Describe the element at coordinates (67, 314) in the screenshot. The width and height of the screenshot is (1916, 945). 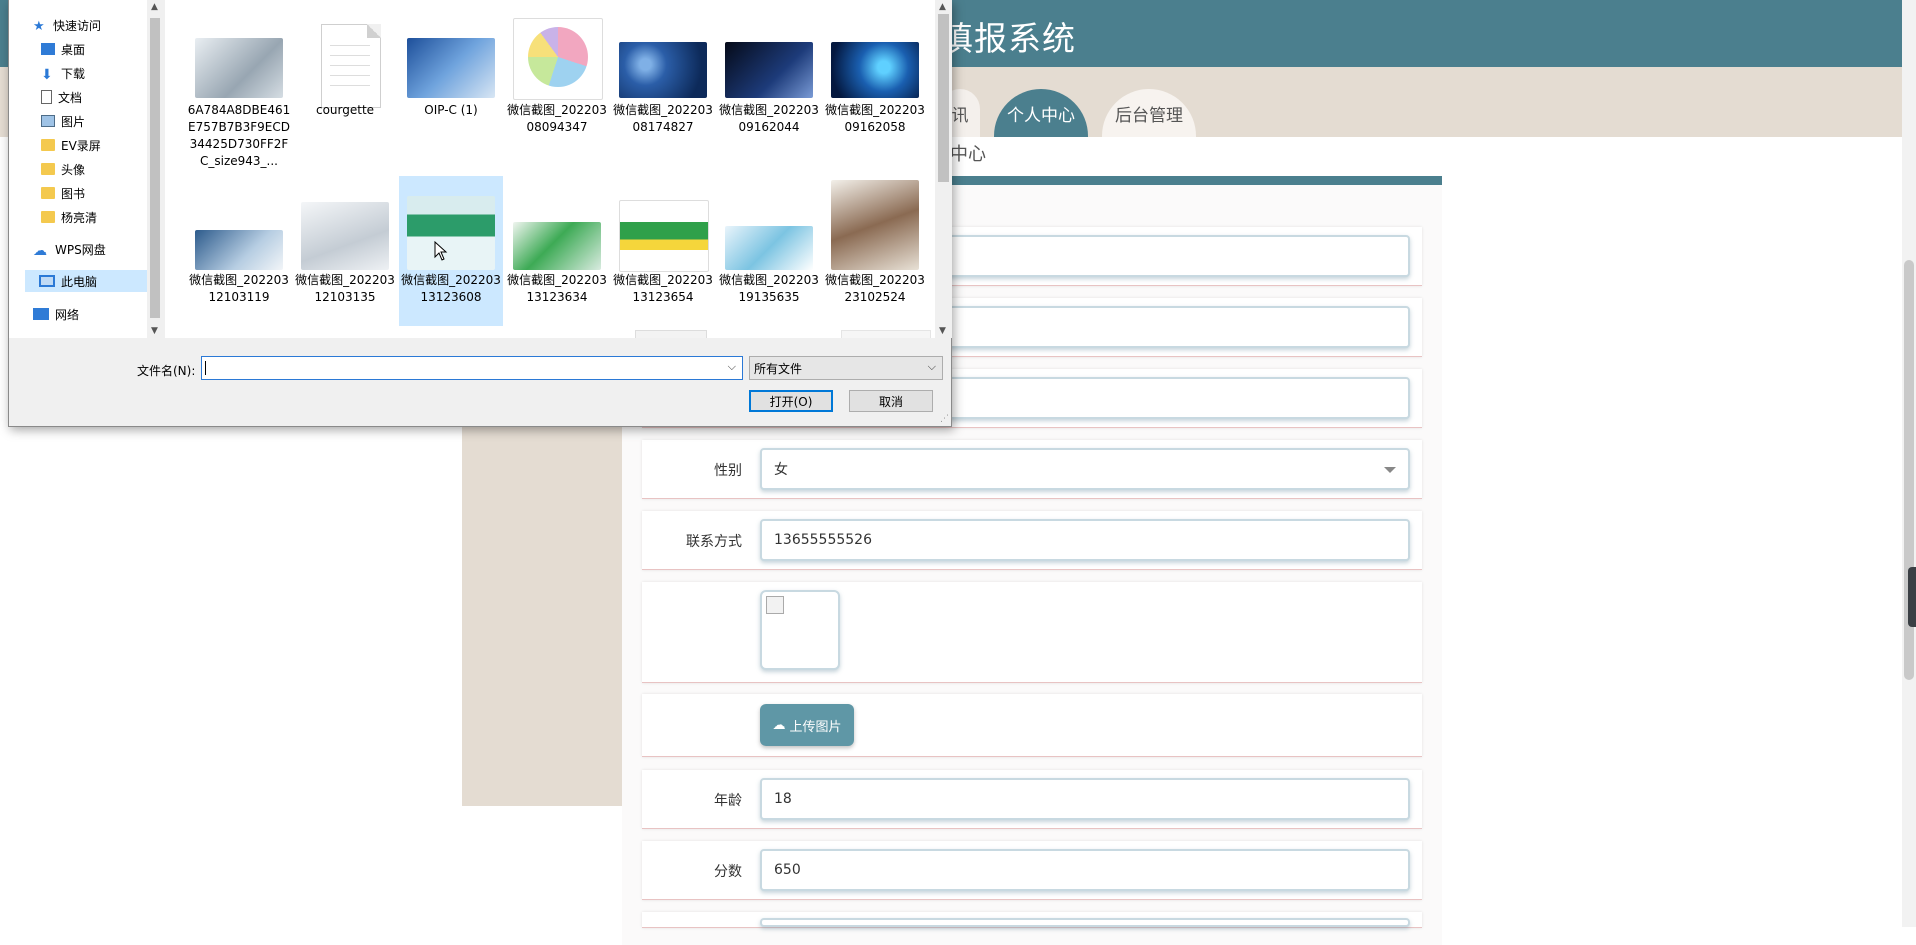
I see `nav-item-label: 网络` at that location.